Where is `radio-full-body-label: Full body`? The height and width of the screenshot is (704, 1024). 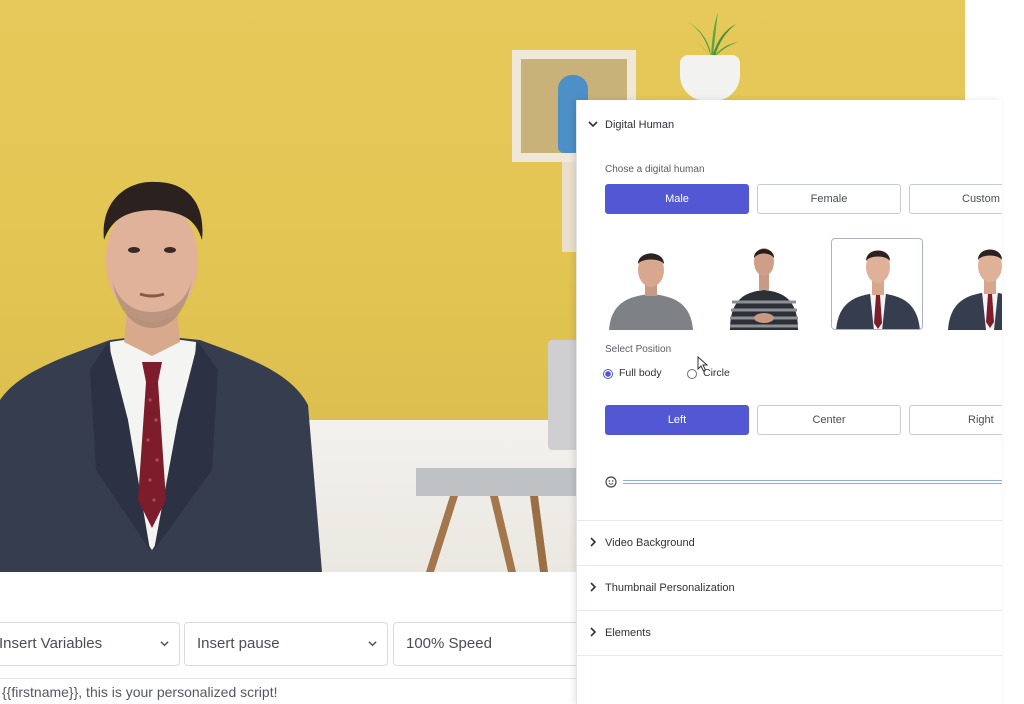
radio-full-body-label: Full body is located at coordinates (640, 373).